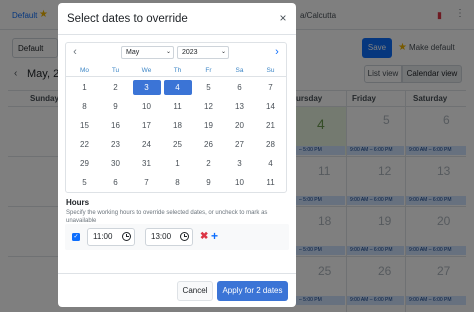 Image resolution: width=474 pixels, height=312 pixels. I want to click on date-cell: 25, so click(178, 144).